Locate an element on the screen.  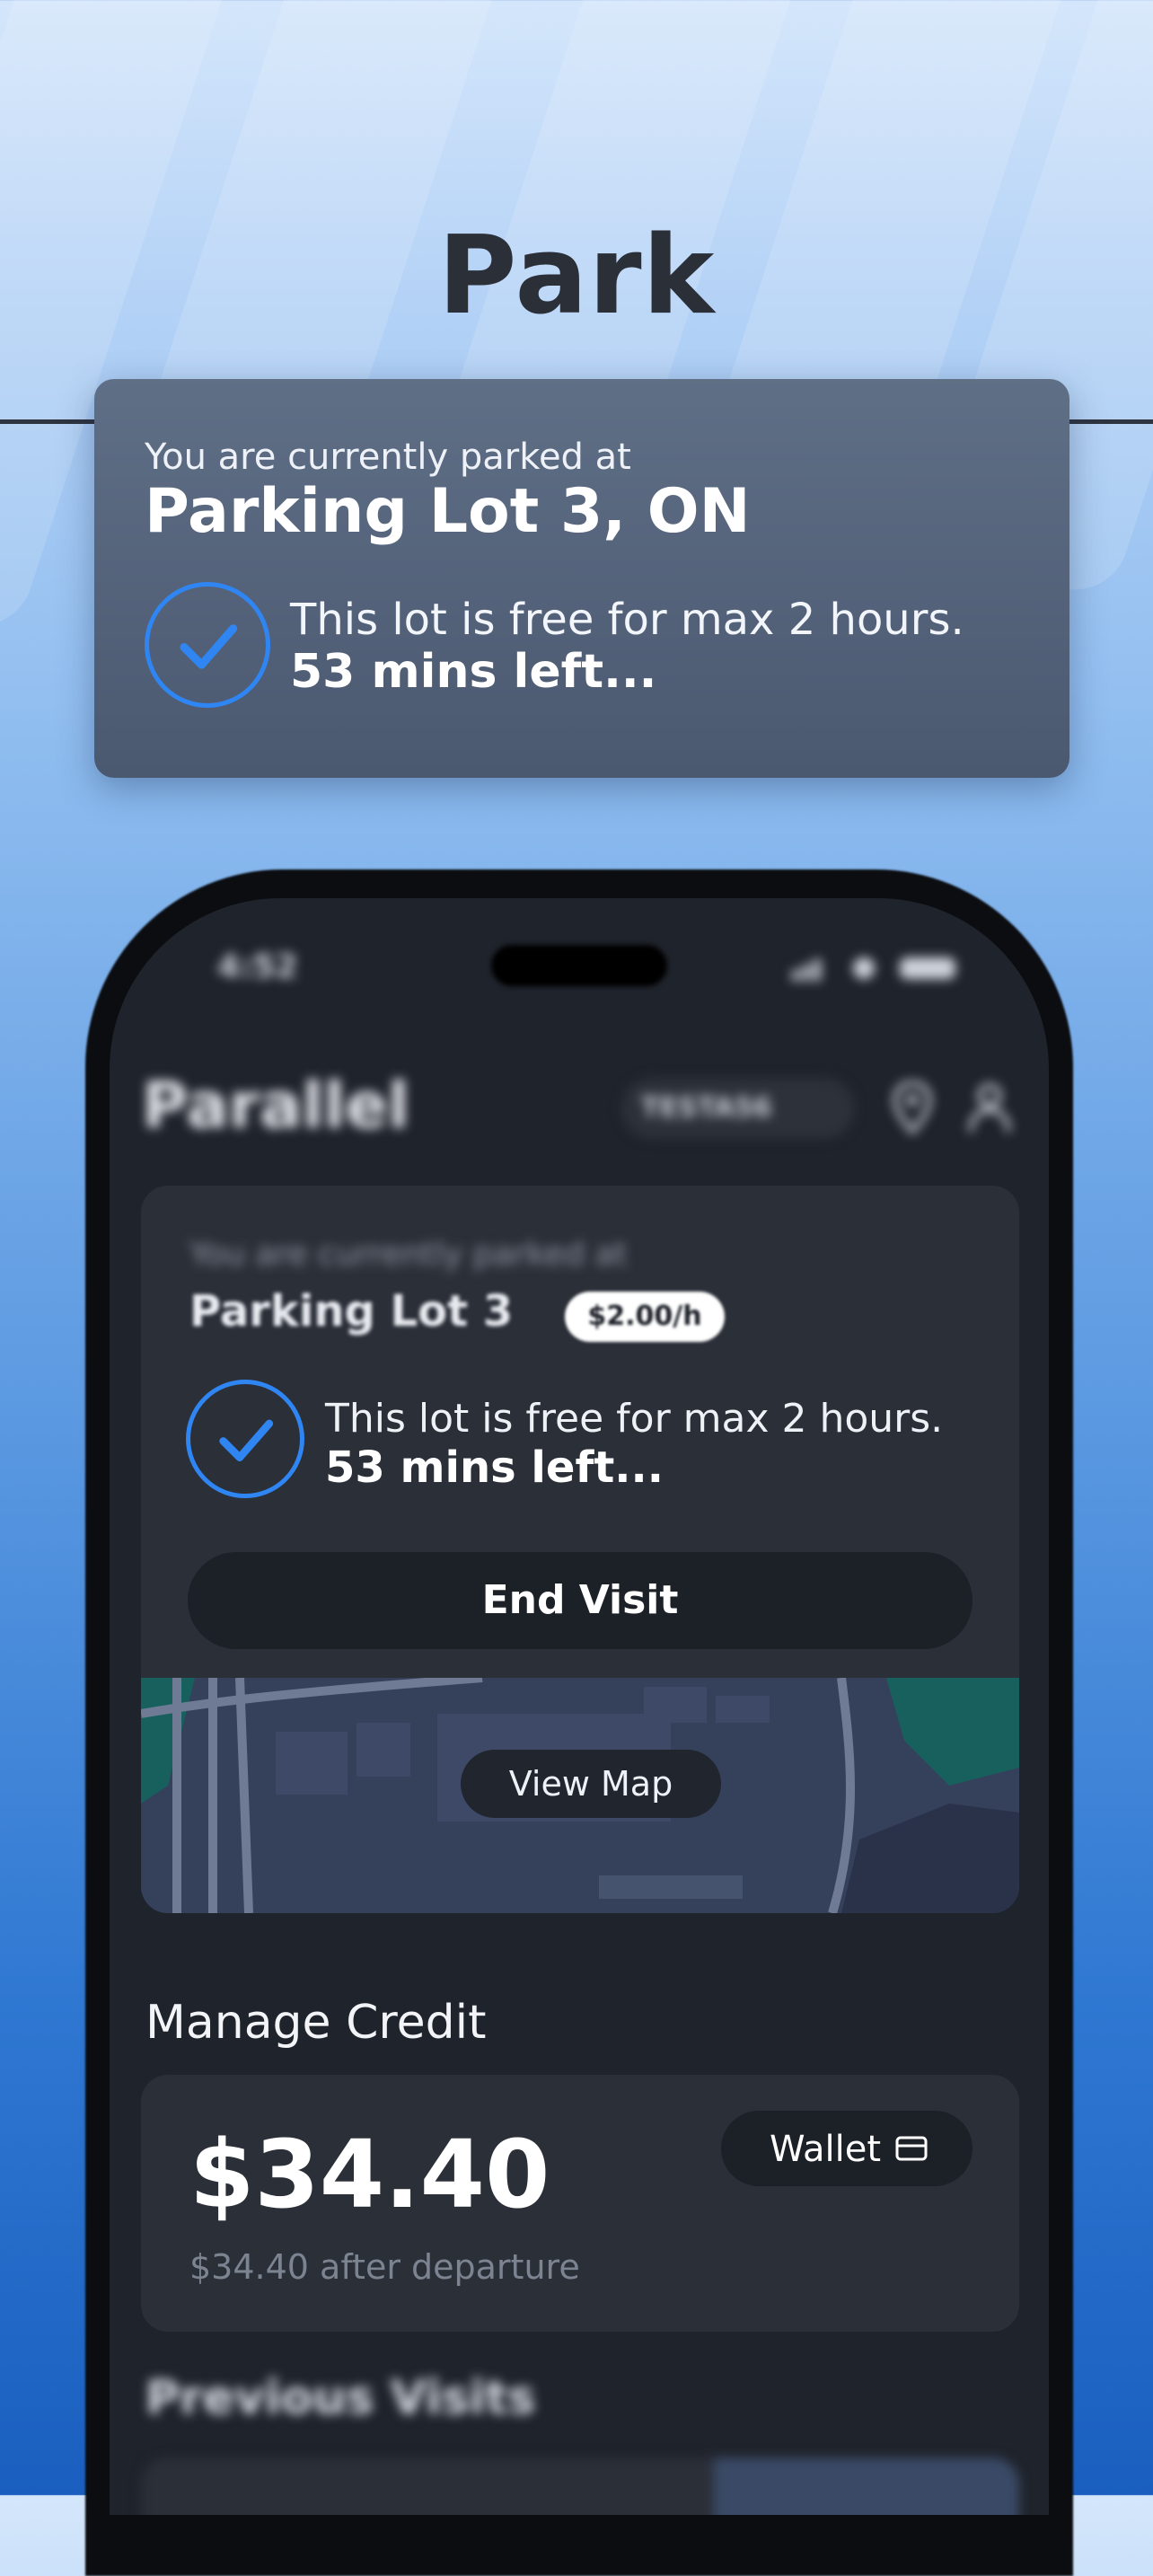
dynamic-island is located at coordinates (579, 965).